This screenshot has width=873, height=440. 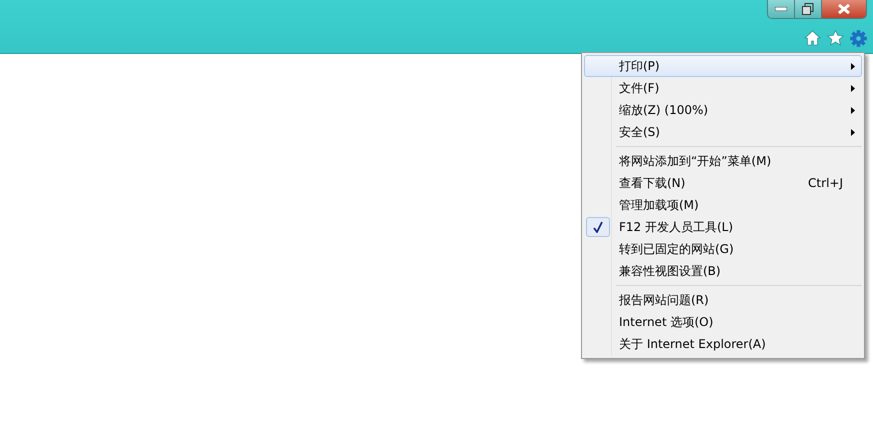 What do you see at coordinates (723, 132) in the screenshot?
I see `menu-item: 安全(S)` at bounding box center [723, 132].